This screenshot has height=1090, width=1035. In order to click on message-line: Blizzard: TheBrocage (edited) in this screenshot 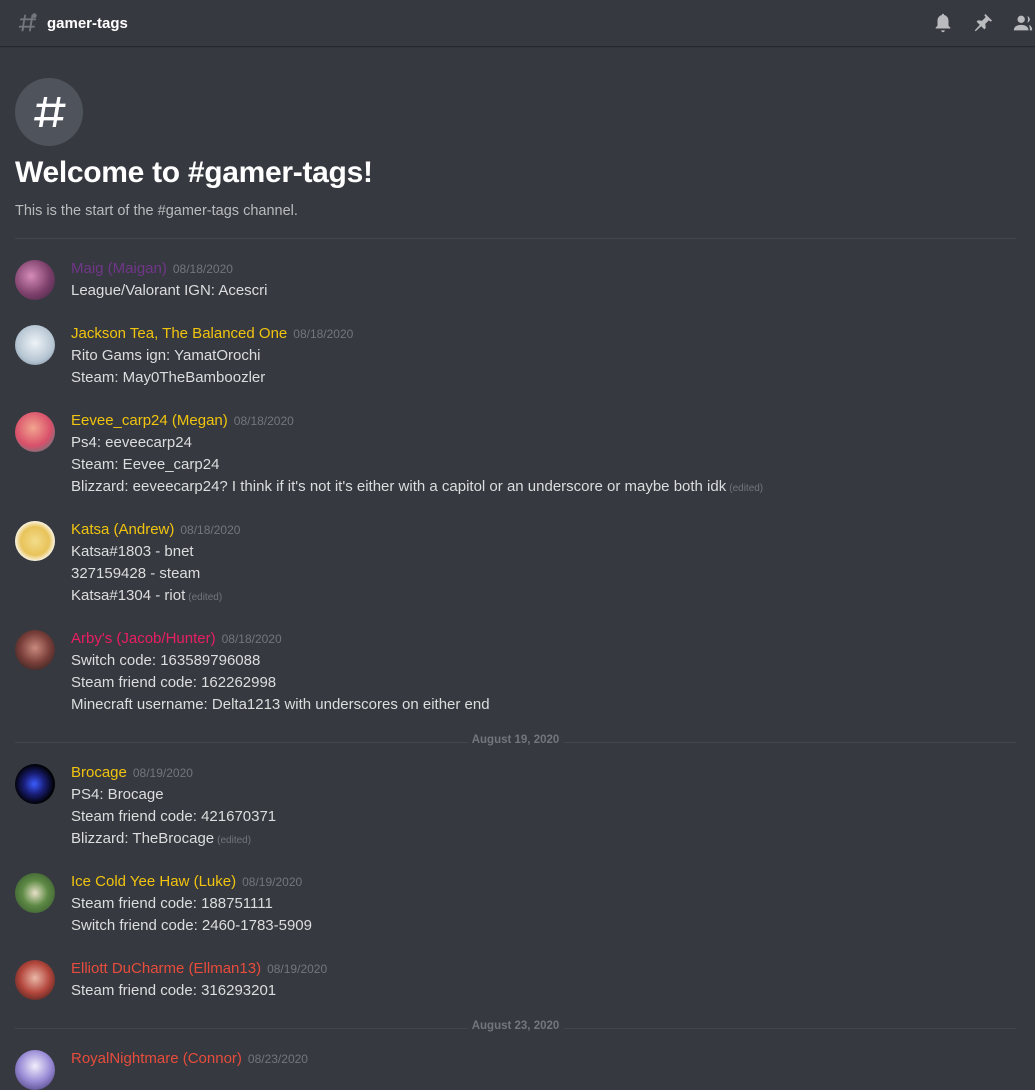, I will do `click(161, 838)`.